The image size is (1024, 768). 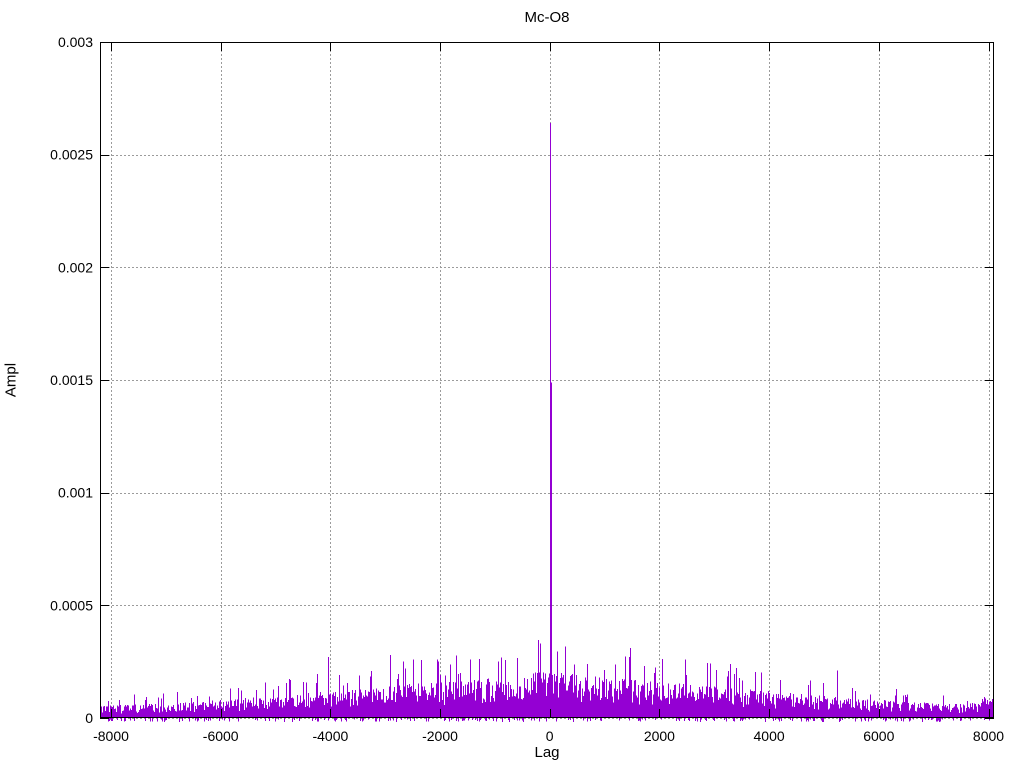 I want to click on y-tick-label: 0.003, so click(x=75, y=42).